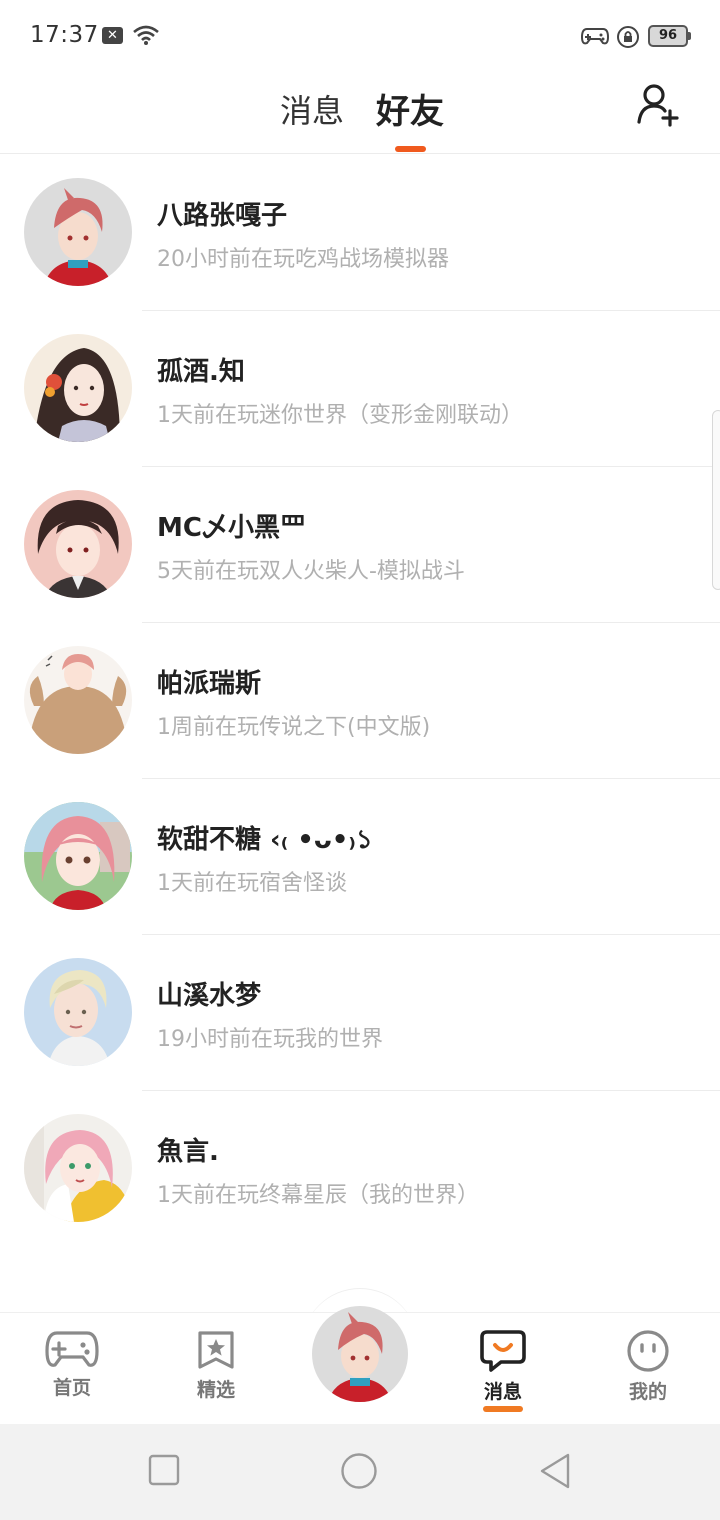 This screenshot has width=720, height=1520. I want to click on face-icon, so click(648, 1351).